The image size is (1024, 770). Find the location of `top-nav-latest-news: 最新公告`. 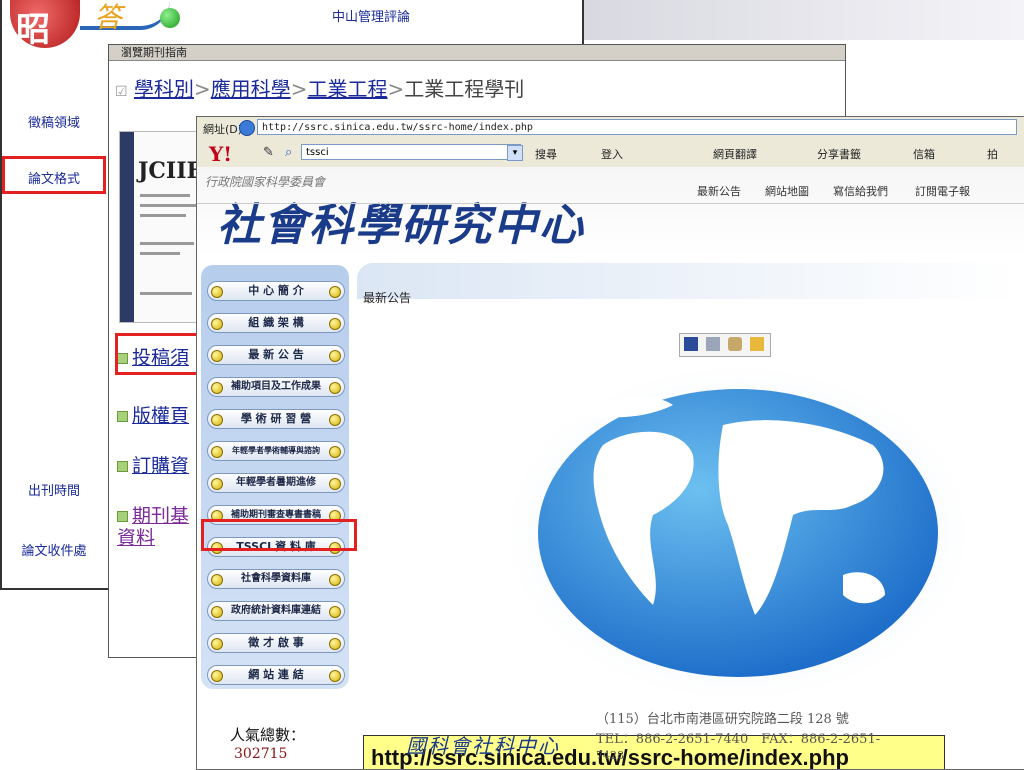

top-nav-latest-news: 最新公告 is located at coordinates (719, 191).